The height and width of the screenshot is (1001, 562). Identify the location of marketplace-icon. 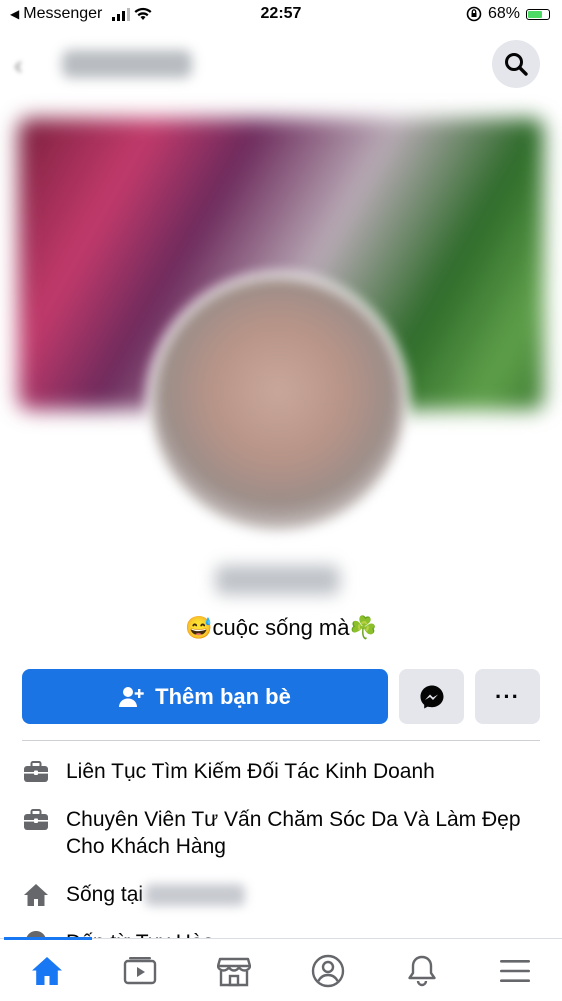
(234, 972).